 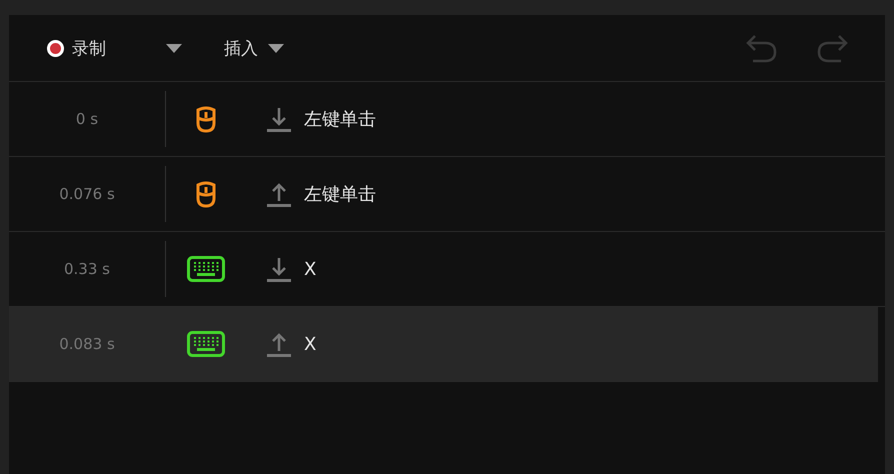 What do you see at coordinates (241, 48) in the screenshot?
I see `insert-button: 插入` at bounding box center [241, 48].